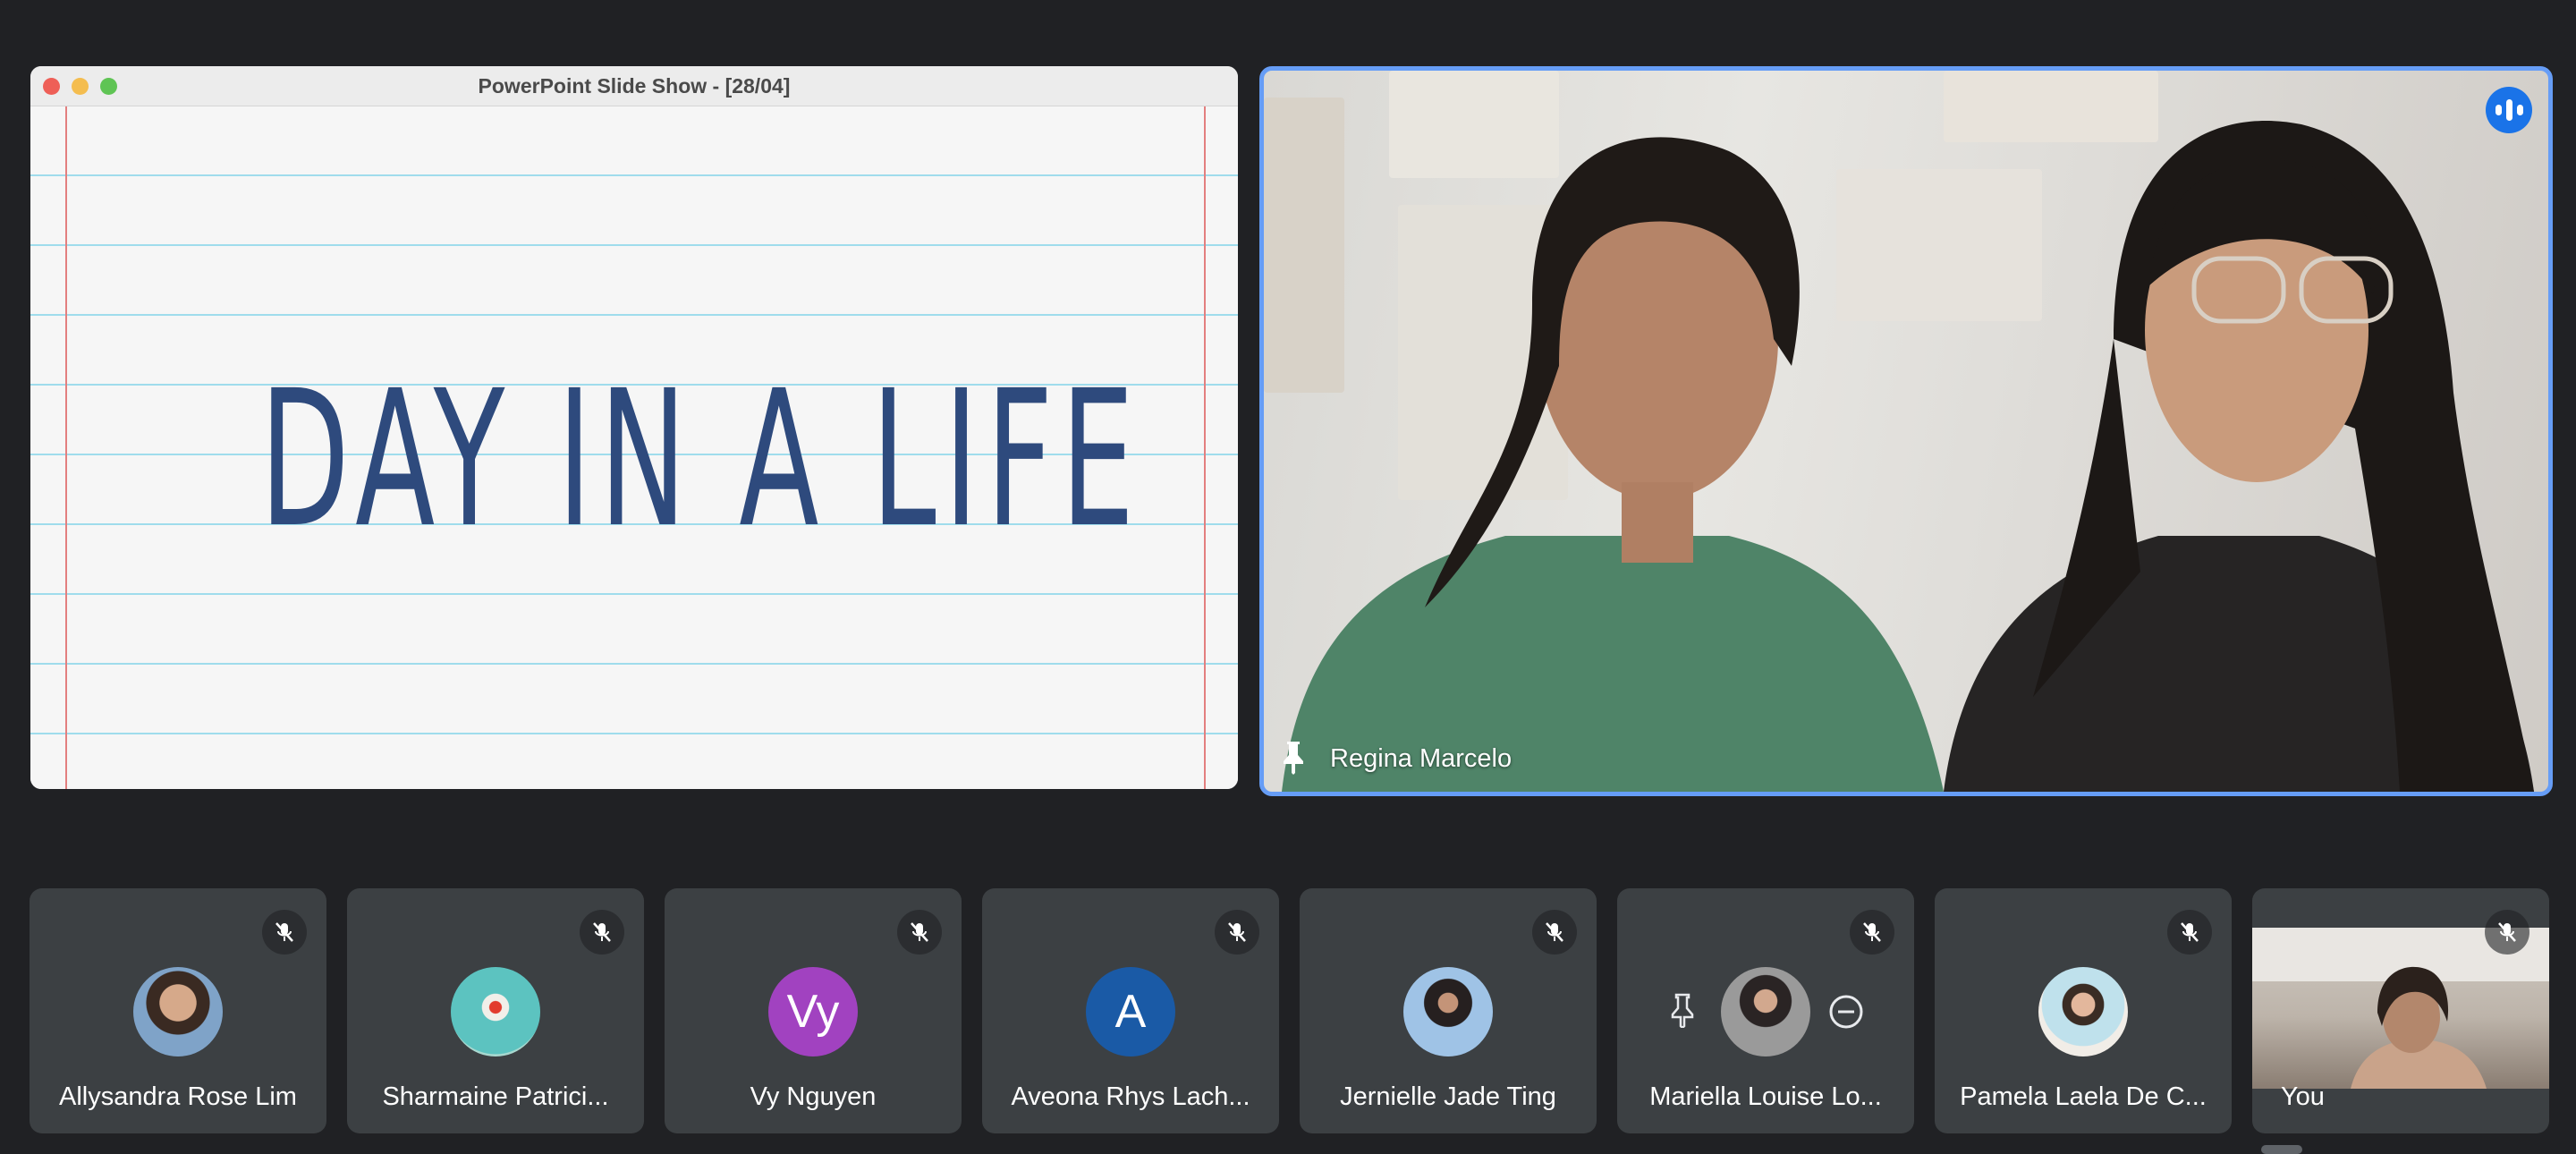 The width and height of the screenshot is (2576, 1154). I want to click on close-window-button, so click(51, 86).